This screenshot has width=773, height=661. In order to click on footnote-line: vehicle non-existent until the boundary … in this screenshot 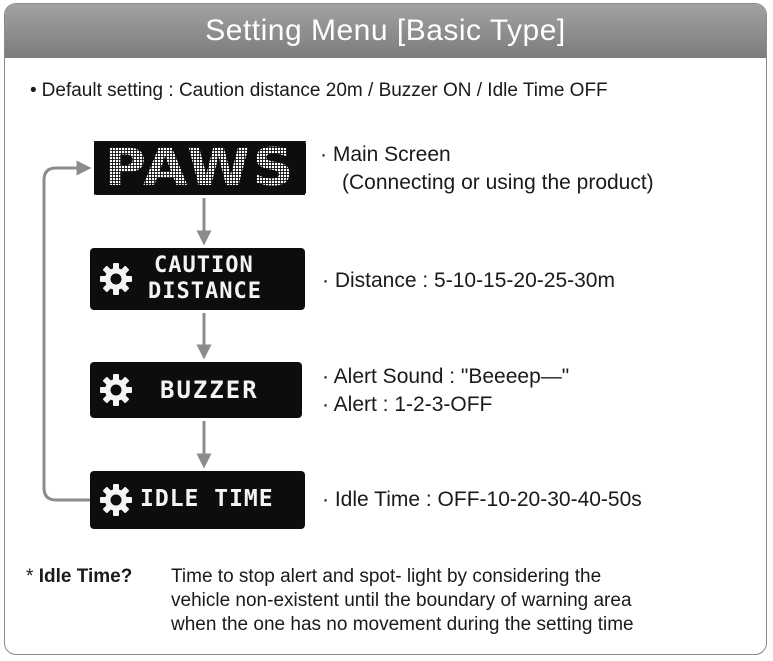, I will do `click(401, 600)`.